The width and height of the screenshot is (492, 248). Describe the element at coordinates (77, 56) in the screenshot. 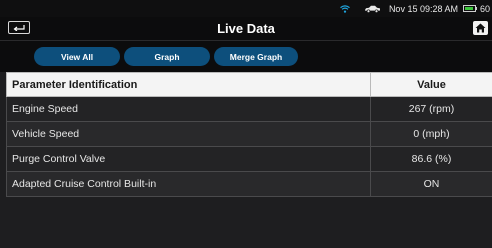

I see `view-all-button: View All` at that location.